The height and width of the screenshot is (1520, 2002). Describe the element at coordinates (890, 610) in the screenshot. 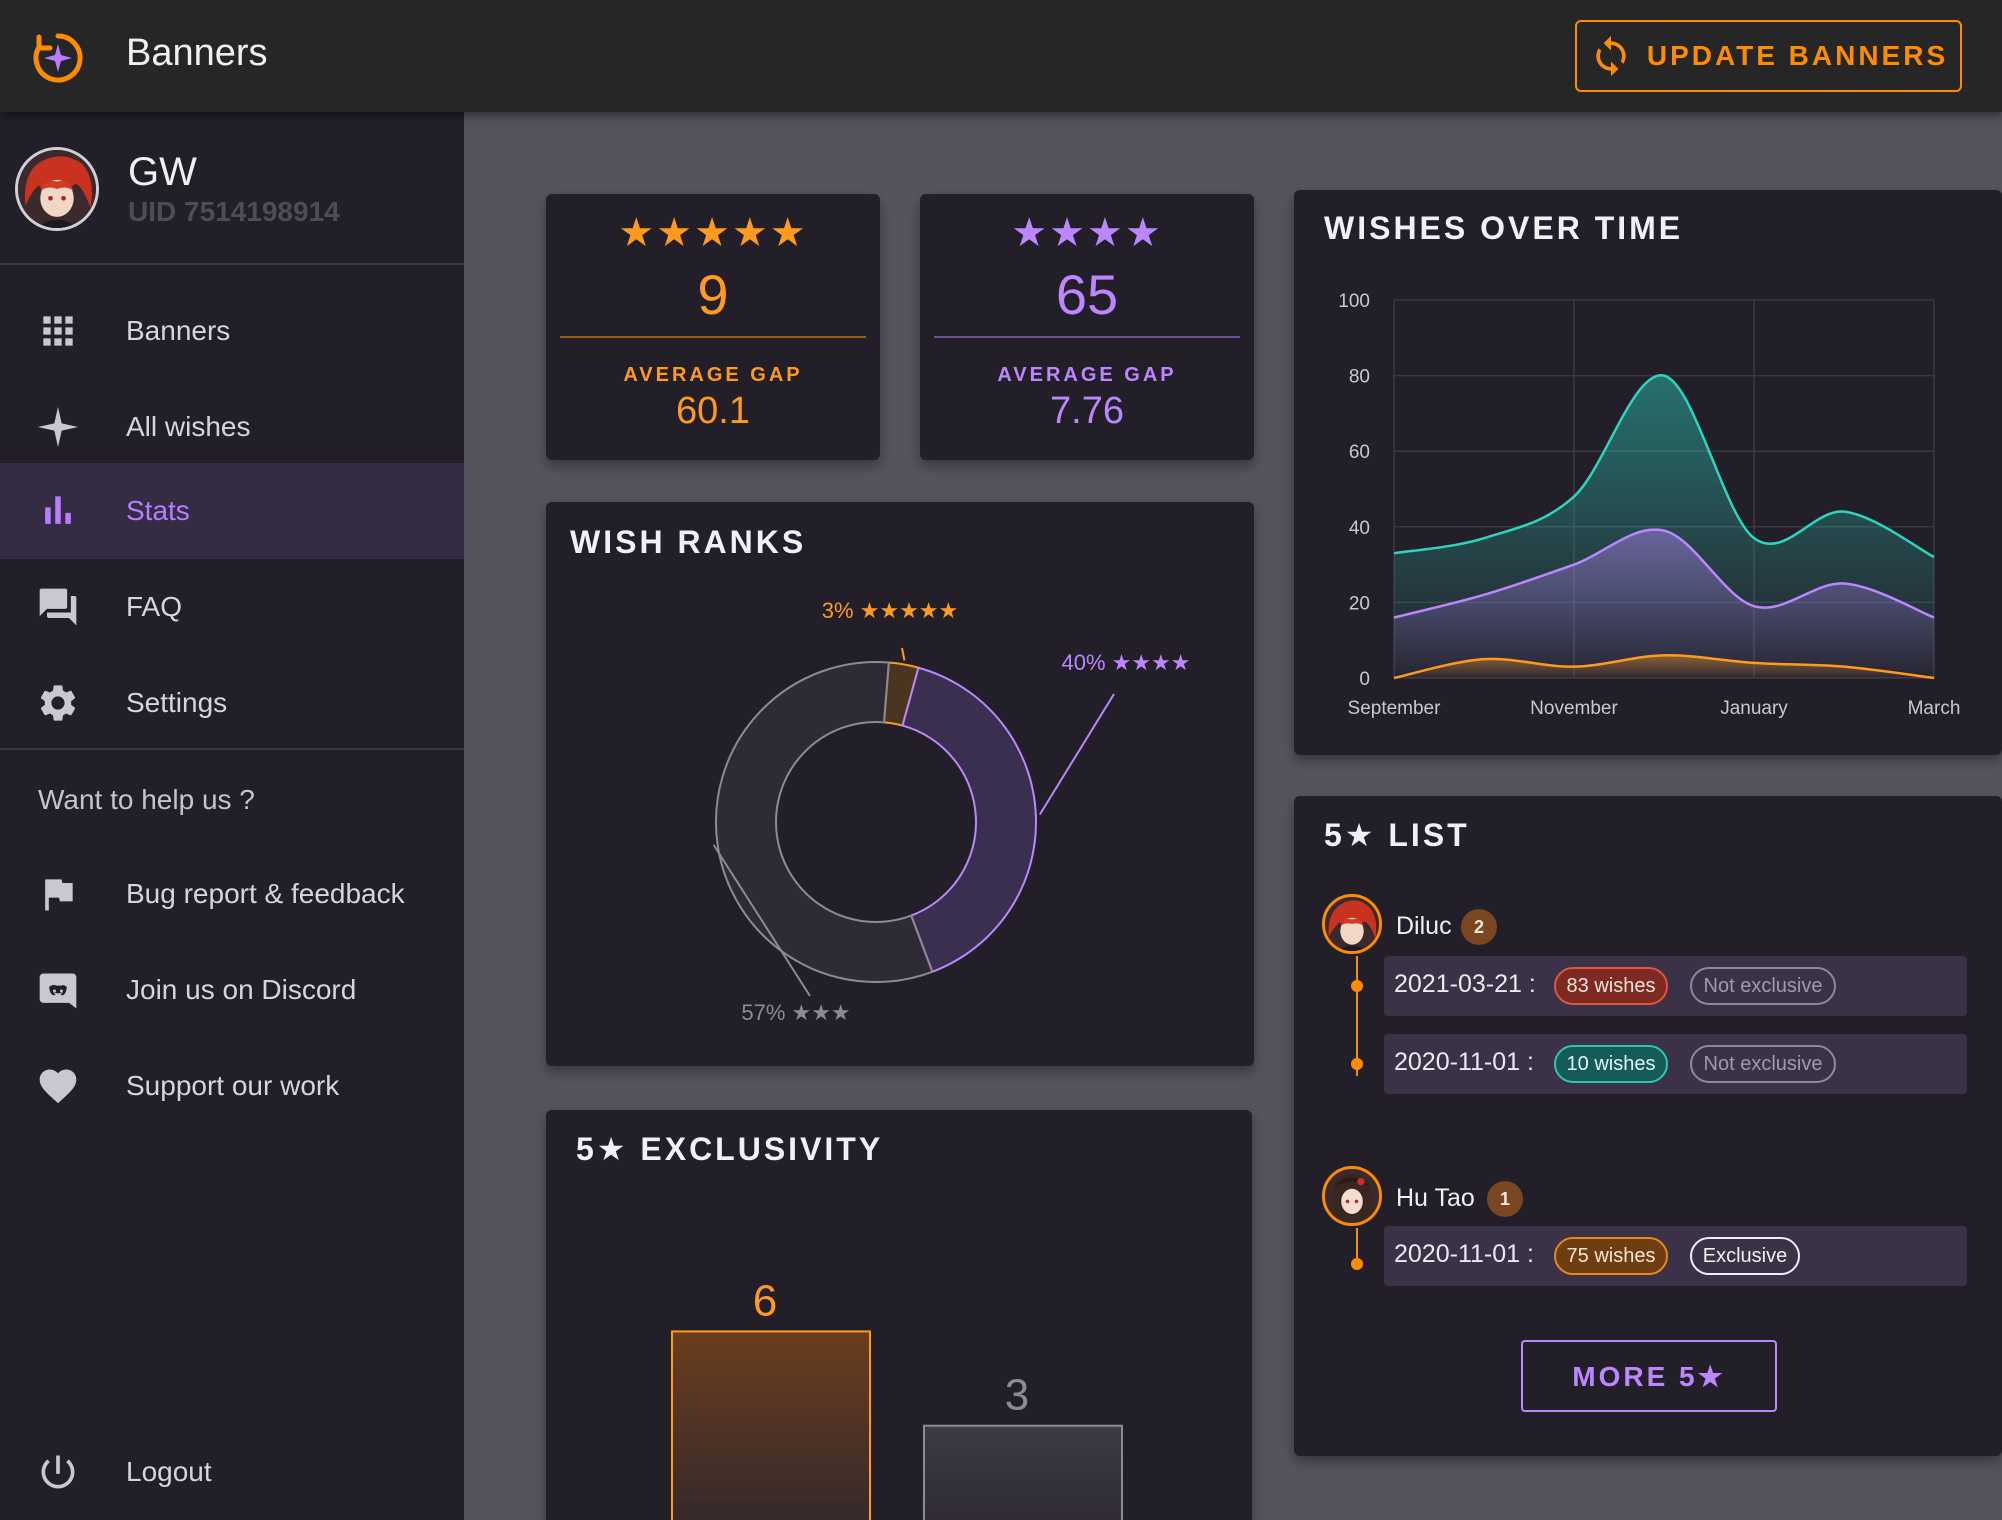

I see `donut-label: 3% ★★★★★` at that location.